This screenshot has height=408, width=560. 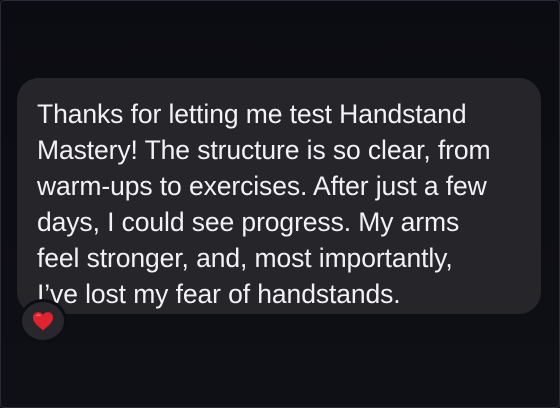 What do you see at coordinates (252, 114) in the screenshot?
I see `message-line: Thanks for letting me test Handstand` at bounding box center [252, 114].